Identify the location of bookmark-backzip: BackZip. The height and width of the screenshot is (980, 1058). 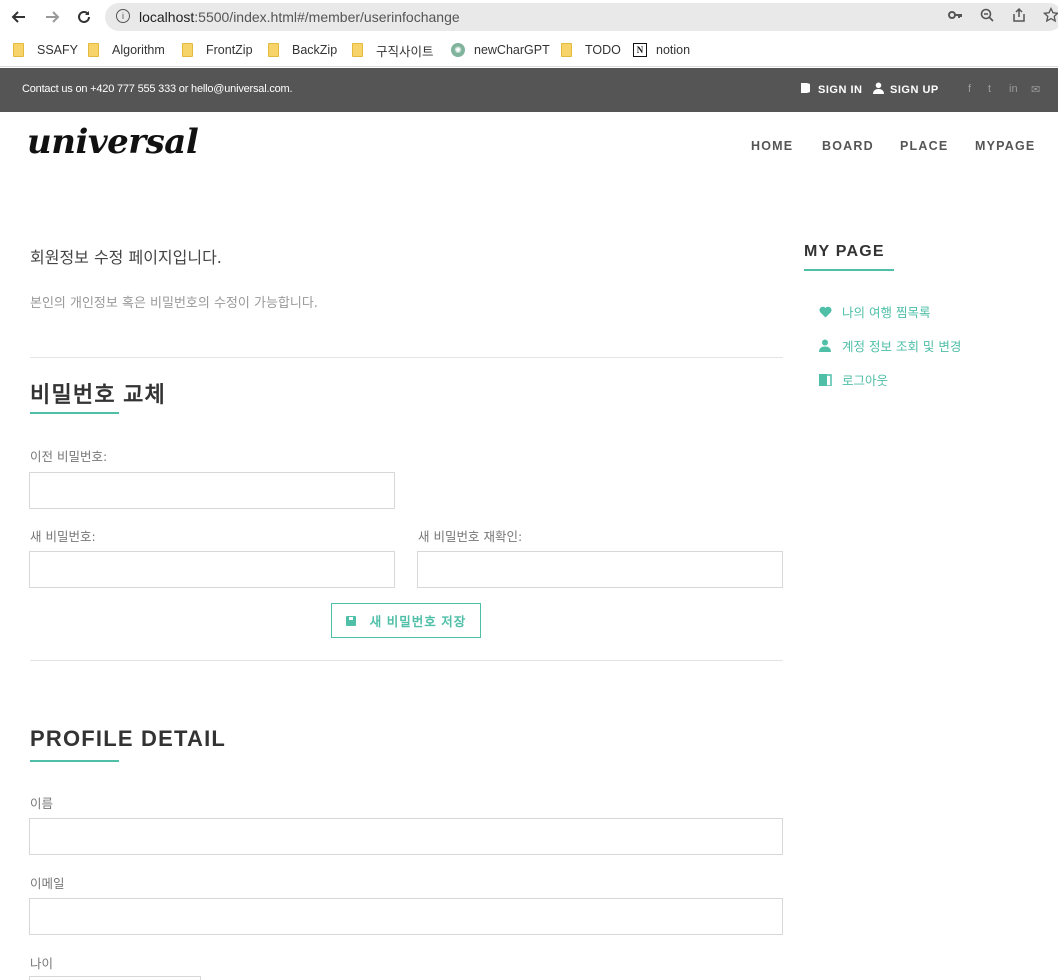
(302, 50).